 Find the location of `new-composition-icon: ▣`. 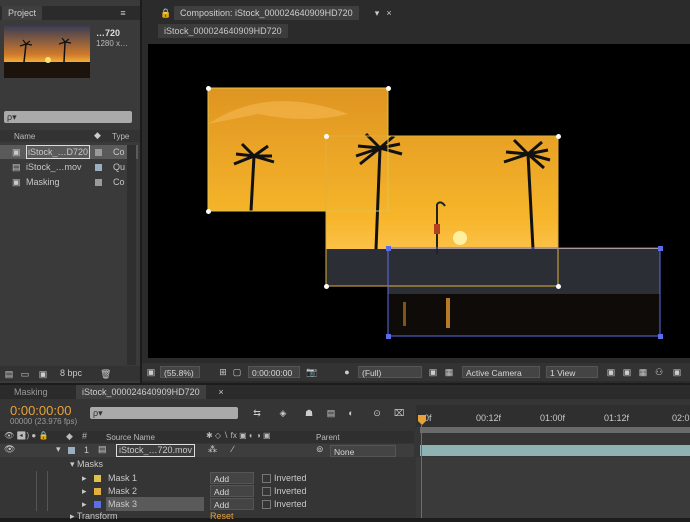

new-composition-icon: ▣ is located at coordinates (43, 374).